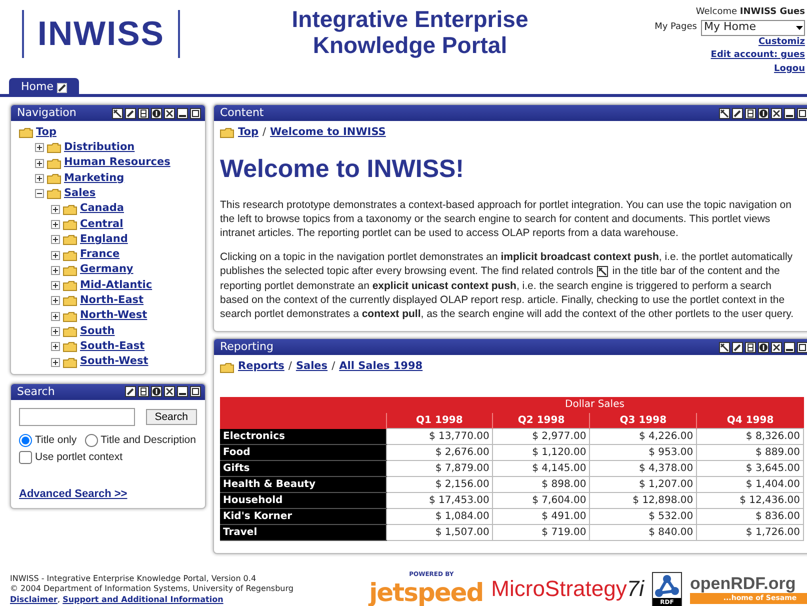 This screenshot has width=807, height=606. I want to click on table-cell: $ 17,453.00, so click(439, 500).